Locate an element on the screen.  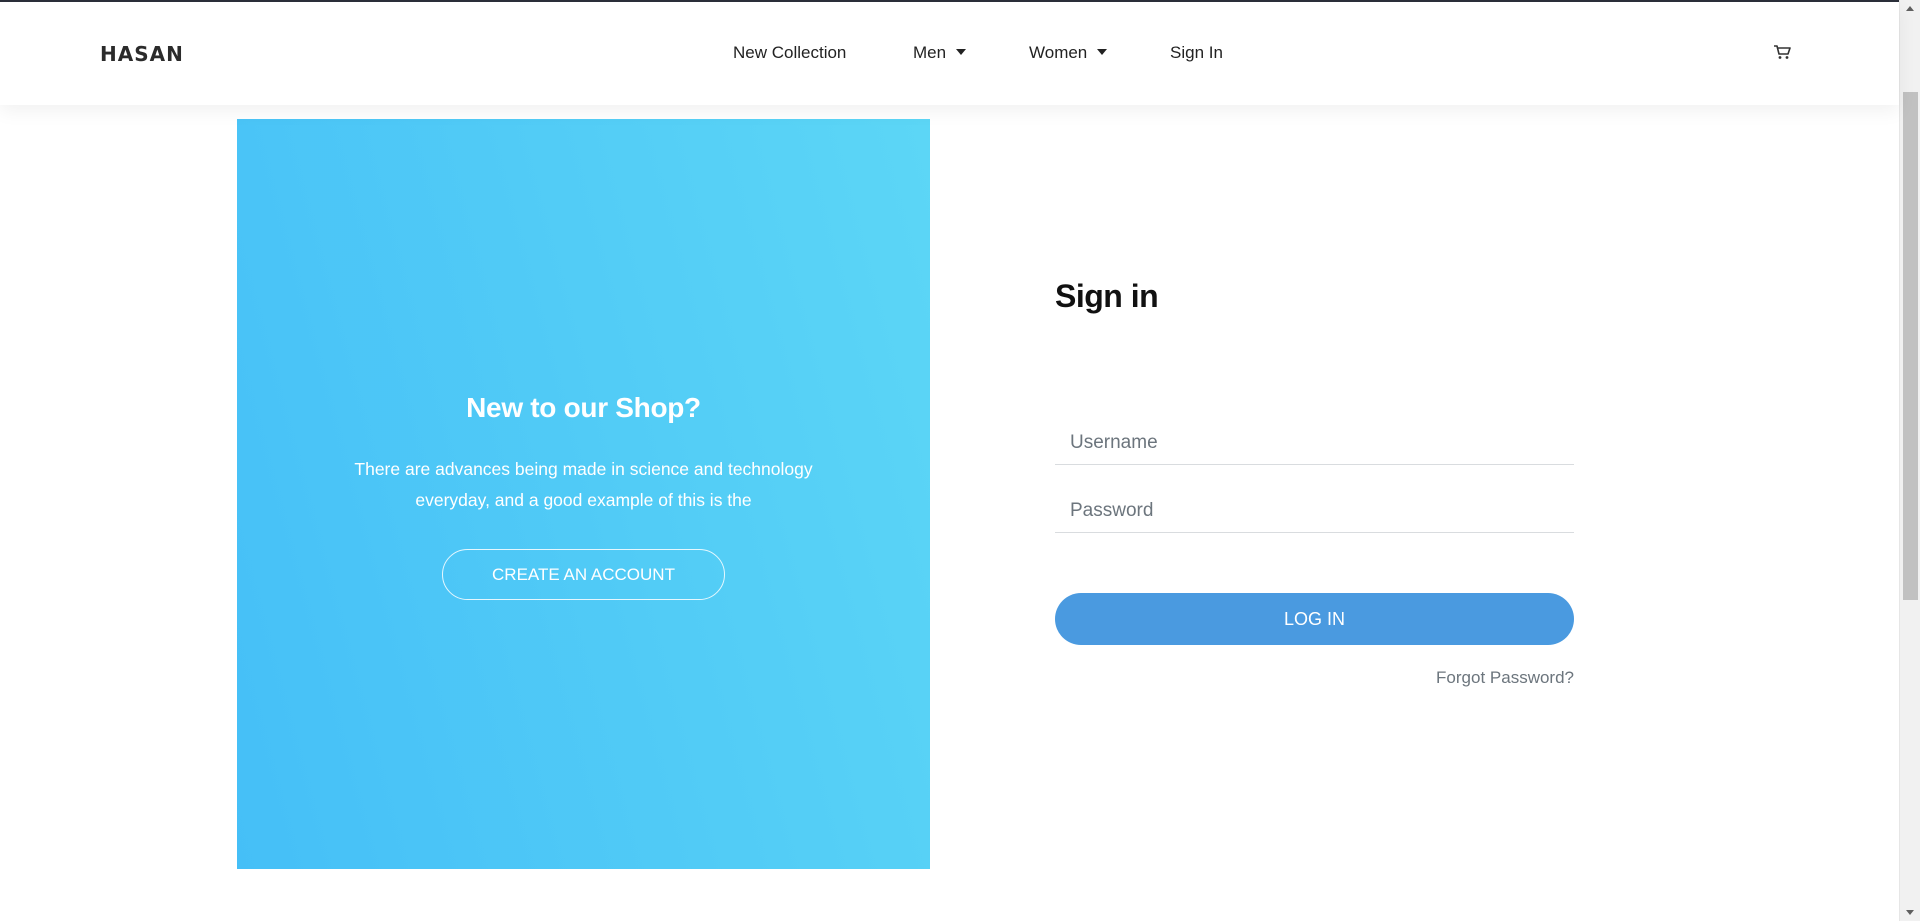
create-account-button: CREATE AN ACCOUNT is located at coordinates (583, 574).